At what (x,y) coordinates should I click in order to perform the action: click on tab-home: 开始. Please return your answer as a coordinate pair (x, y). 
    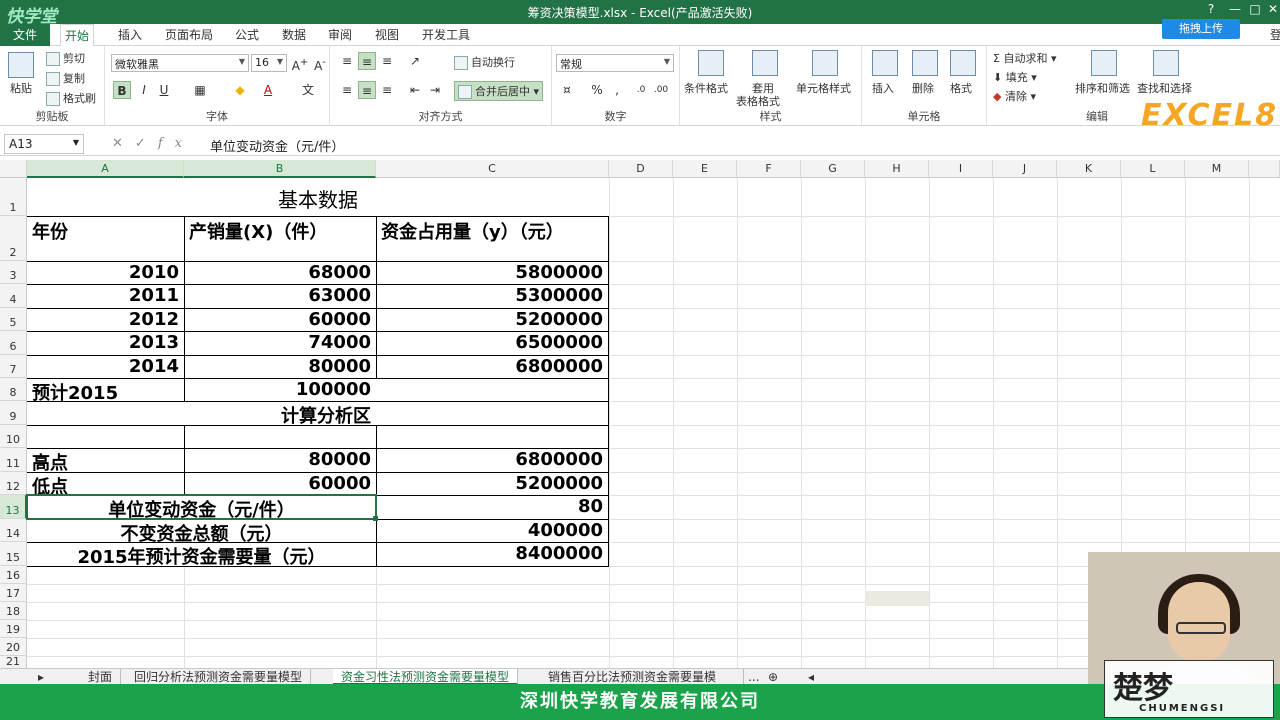
    Looking at the image, I should click on (77, 35).